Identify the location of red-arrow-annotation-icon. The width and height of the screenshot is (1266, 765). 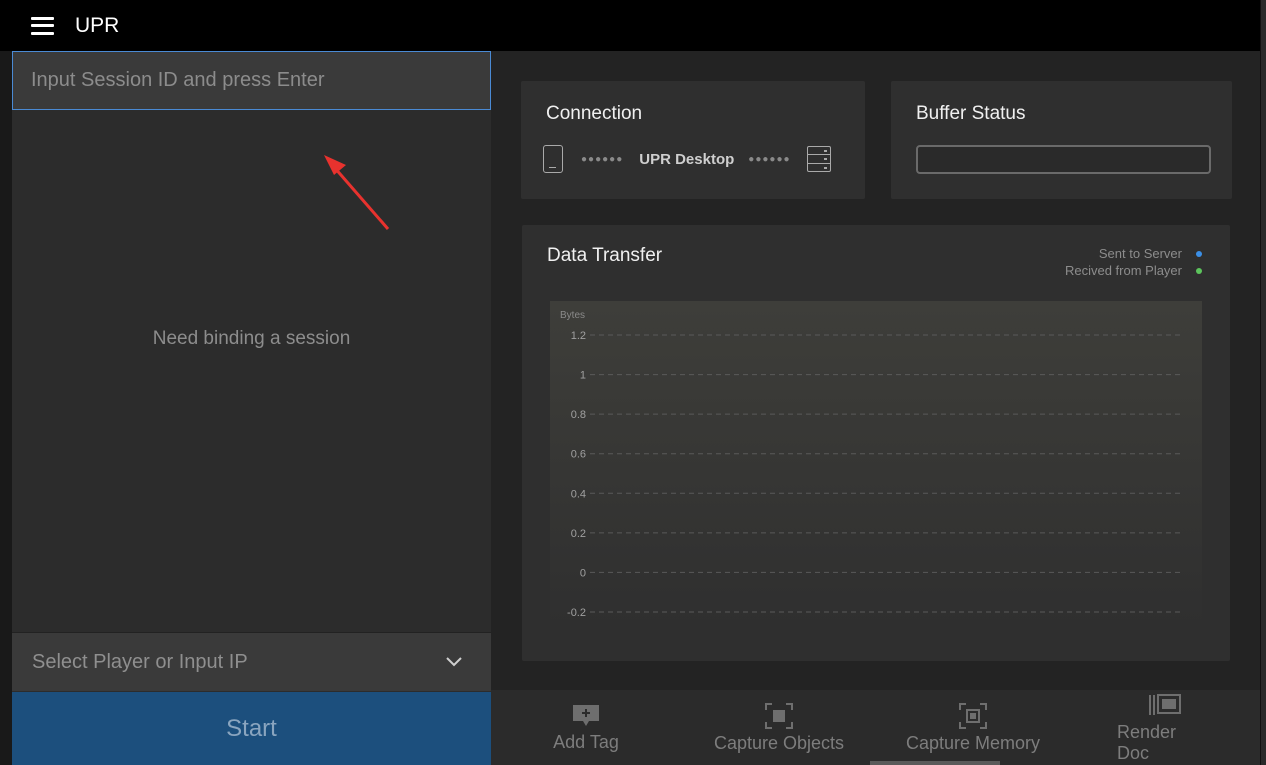
(357, 192).